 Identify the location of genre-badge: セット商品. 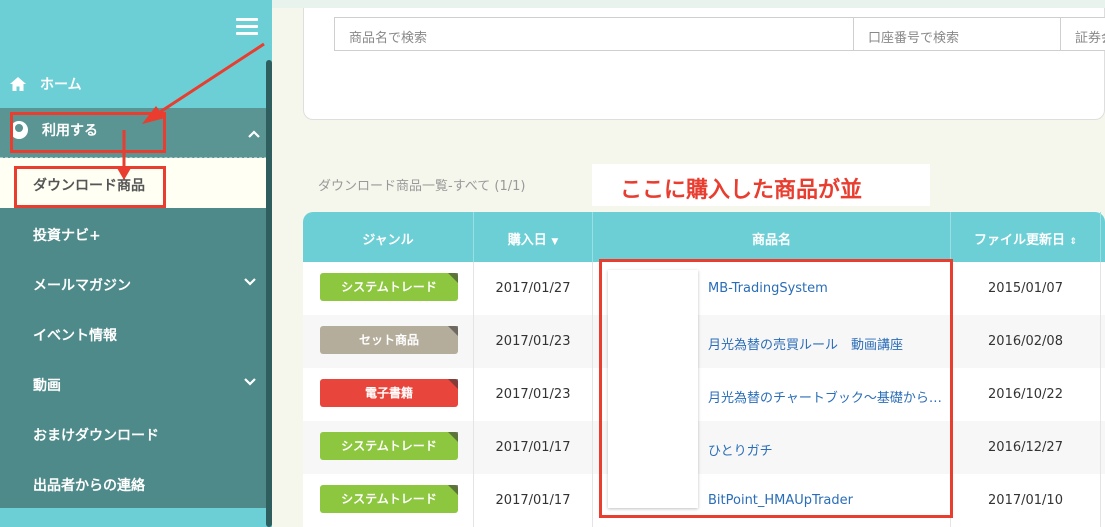
(389, 340).